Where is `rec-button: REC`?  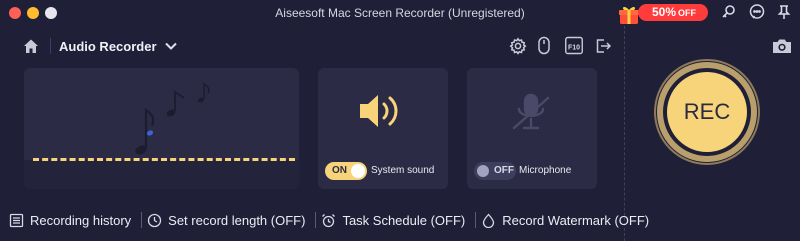 rec-button: REC is located at coordinates (707, 112).